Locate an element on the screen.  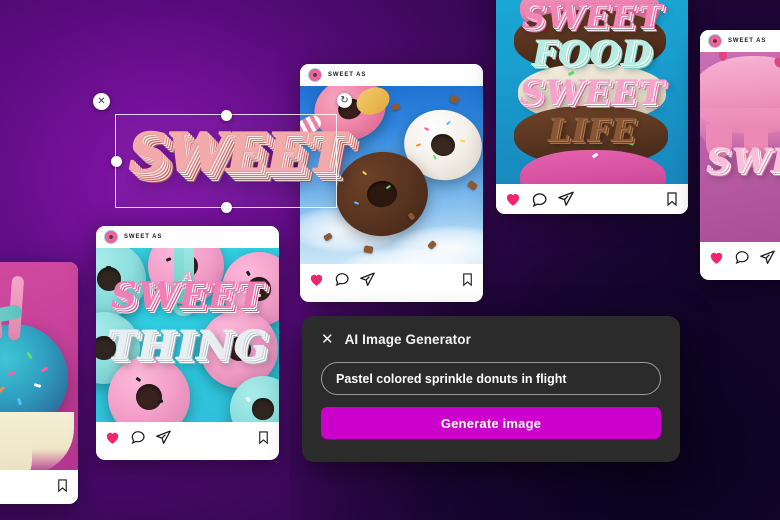
post-card-pink-drip: SWEET AS SWEET is located at coordinates (740, 155).